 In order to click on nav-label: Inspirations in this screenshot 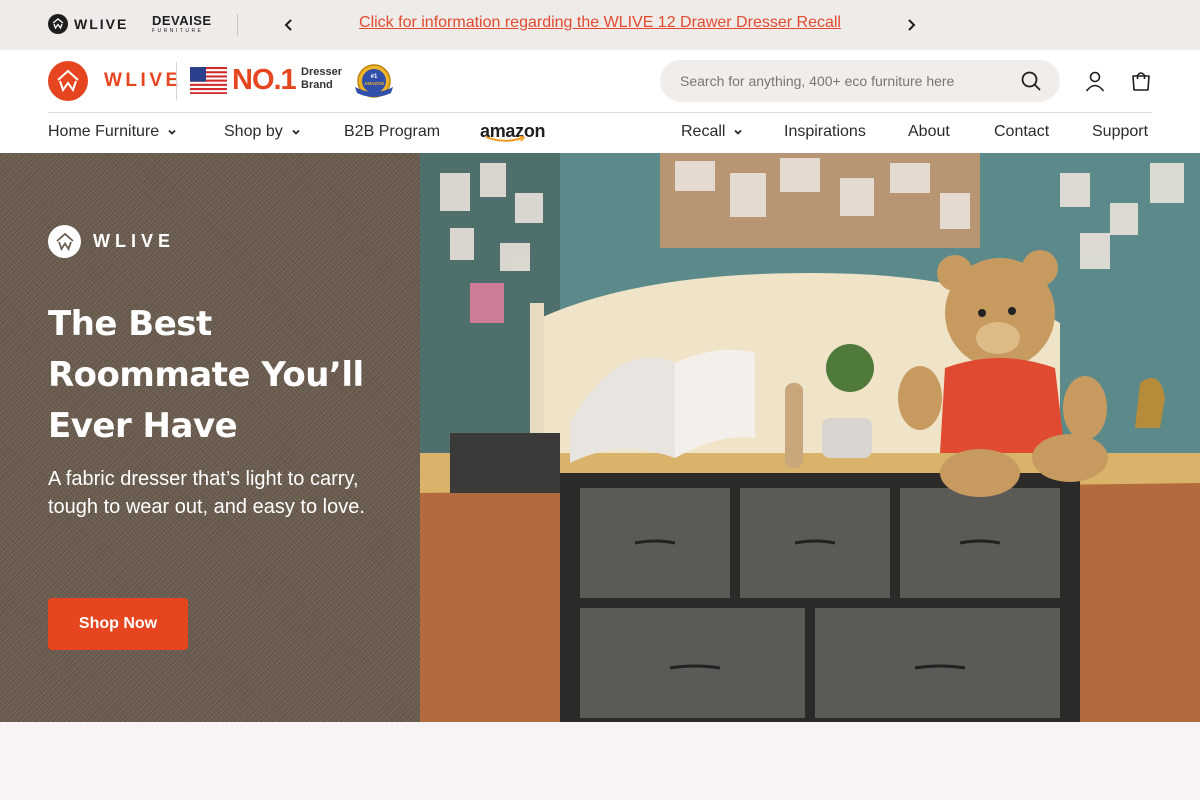, I will do `click(825, 131)`.